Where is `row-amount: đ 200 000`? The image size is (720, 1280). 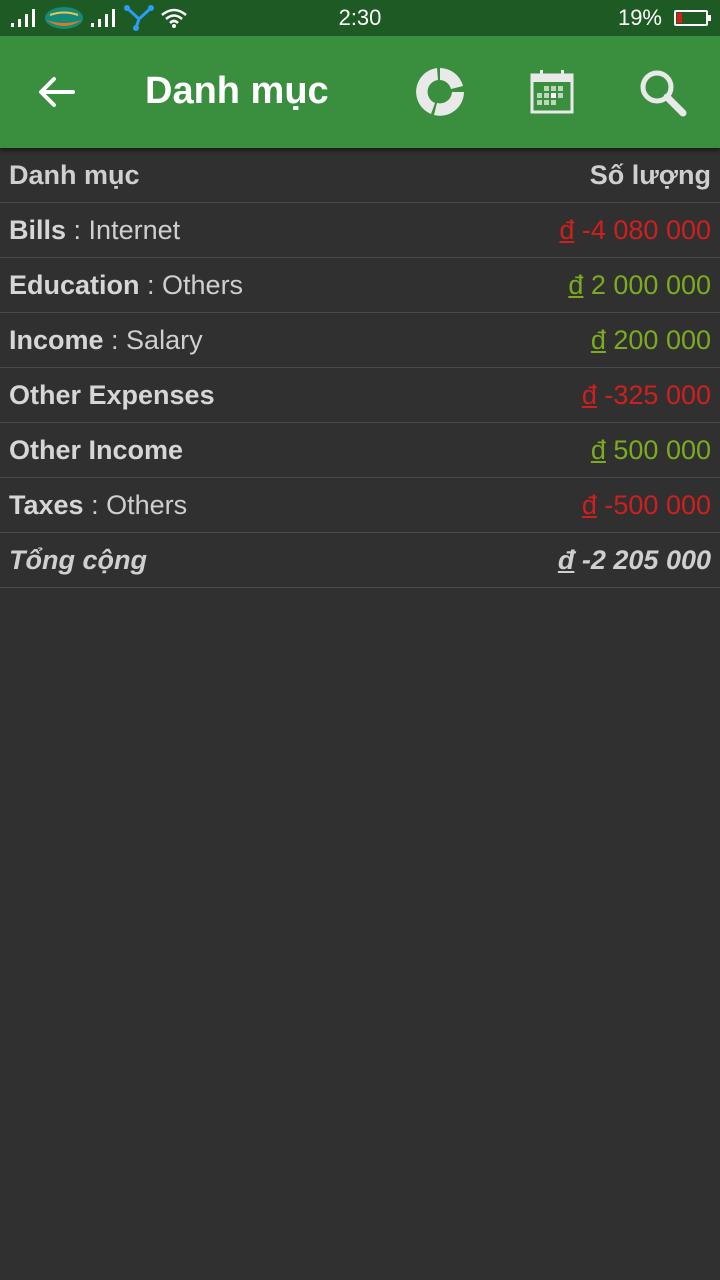 row-amount: đ 200 000 is located at coordinates (651, 340).